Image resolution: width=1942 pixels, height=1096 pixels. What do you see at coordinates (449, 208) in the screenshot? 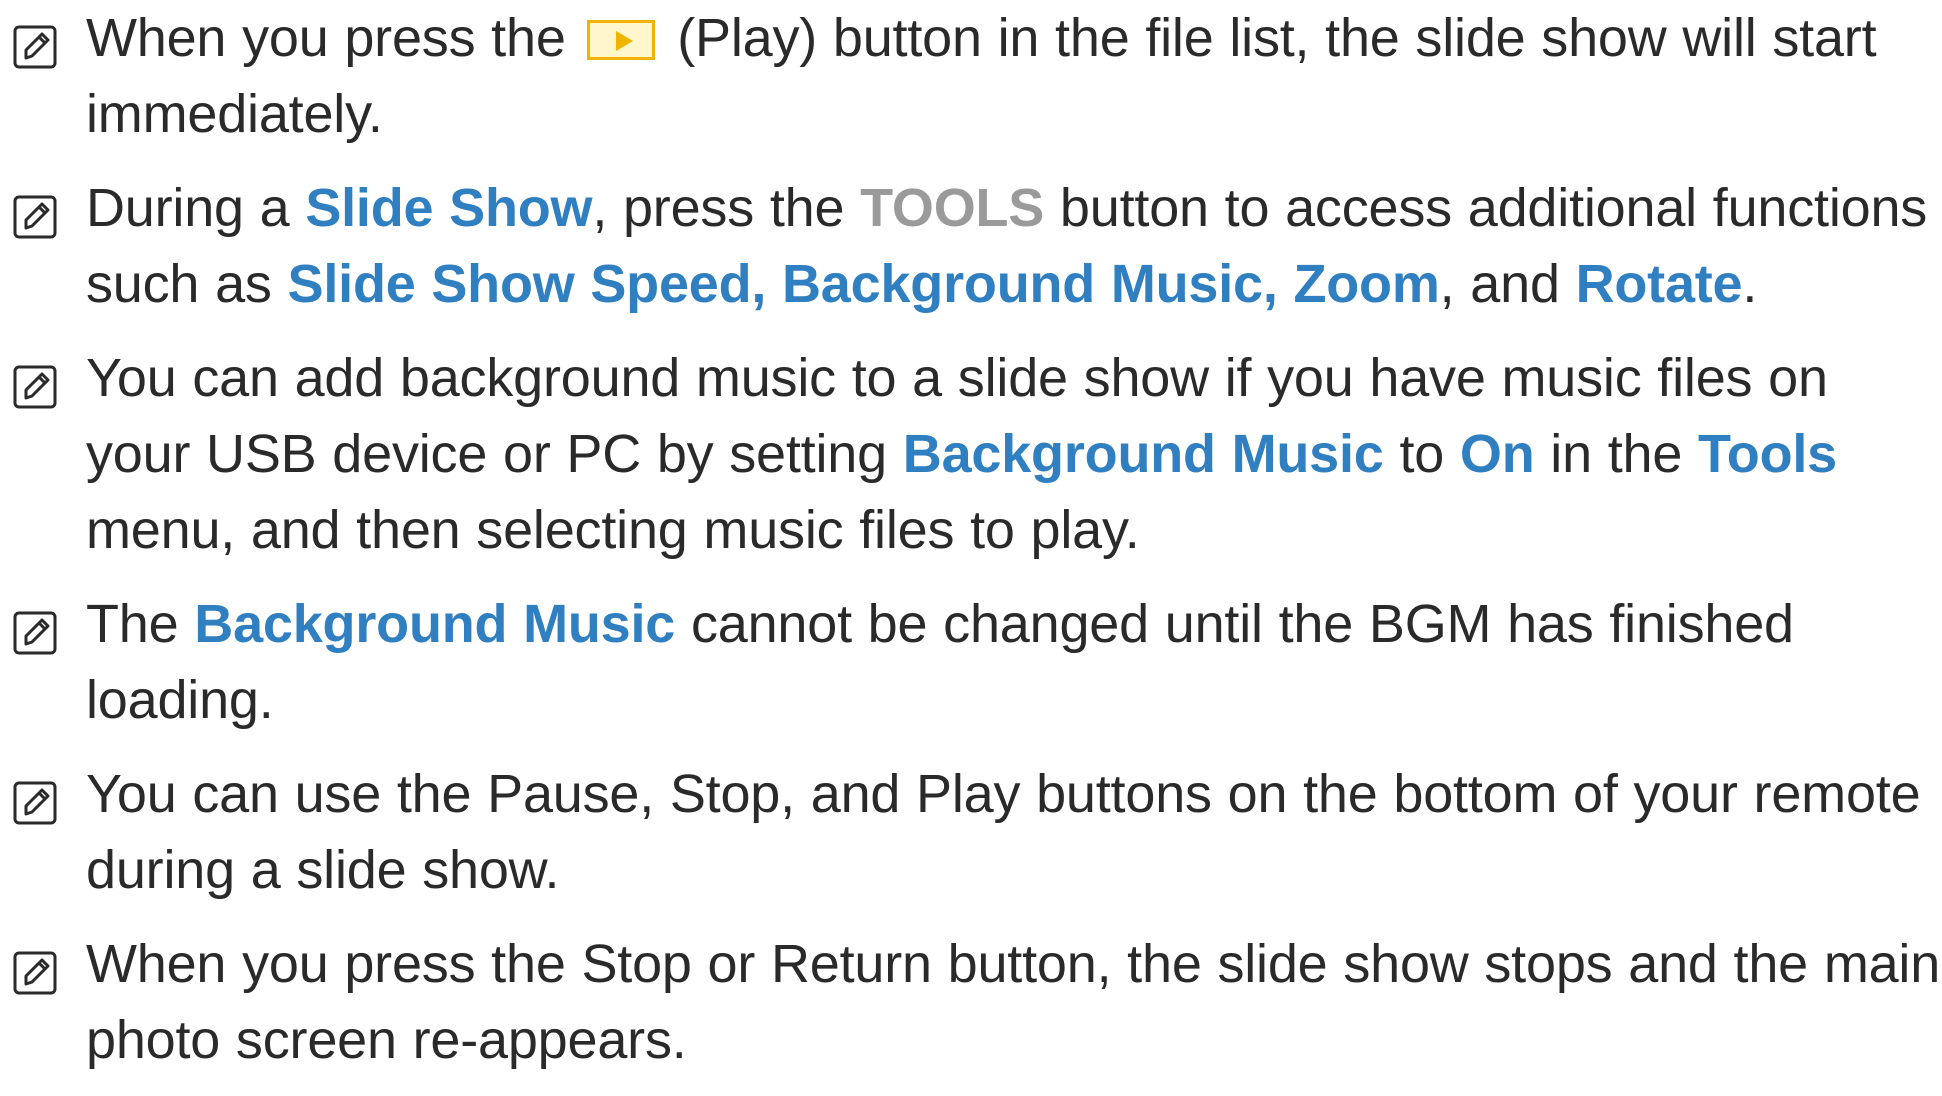
I see `highlighted-term: Slide Show` at bounding box center [449, 208].